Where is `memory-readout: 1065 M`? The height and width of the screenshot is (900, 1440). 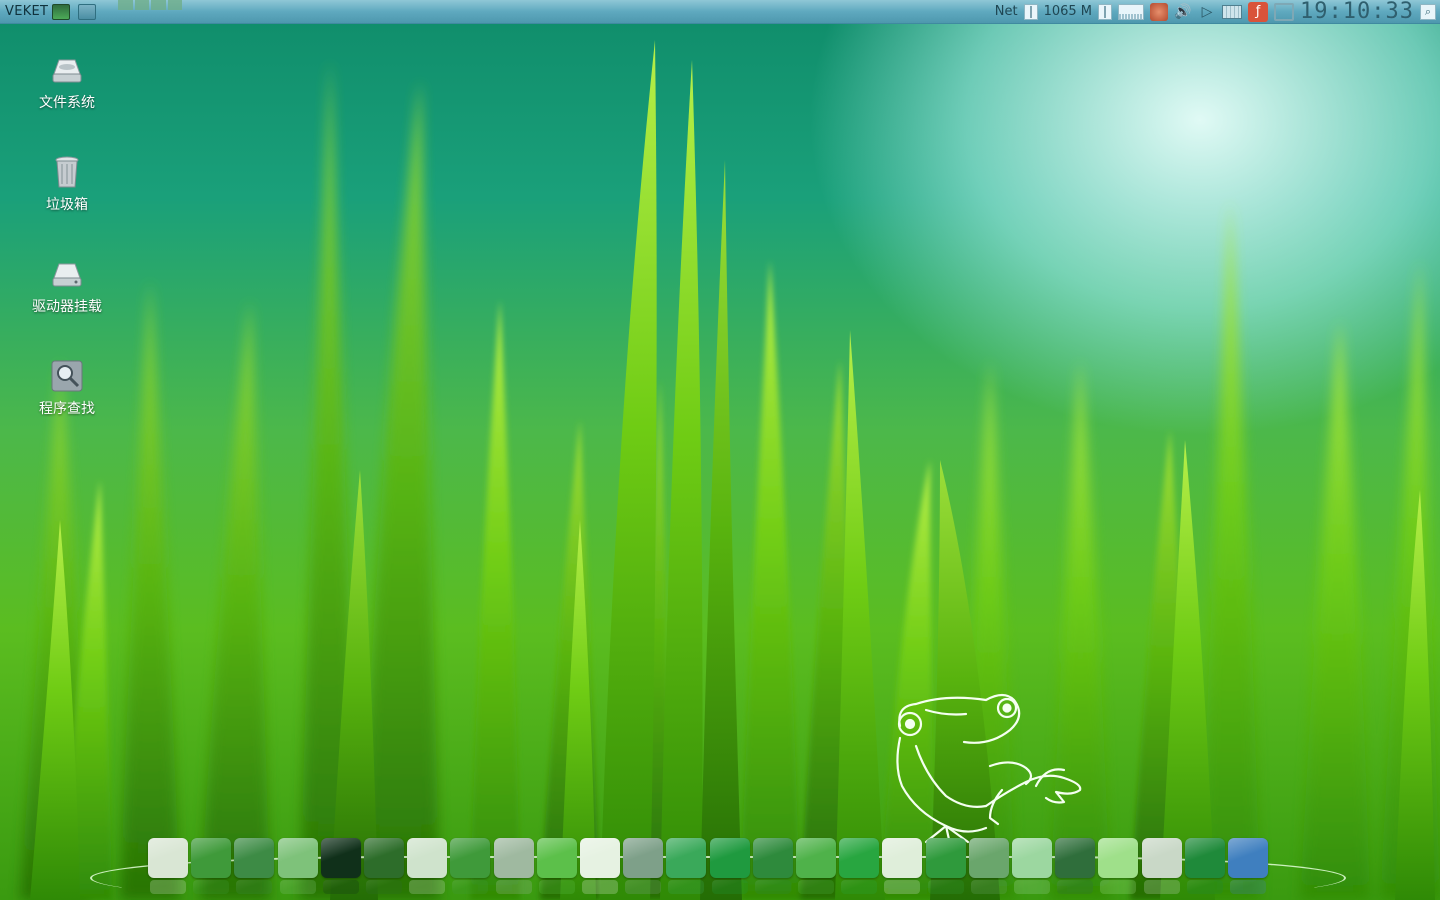
memory-readout: 1065 M is located at coordinates (1068, 11).